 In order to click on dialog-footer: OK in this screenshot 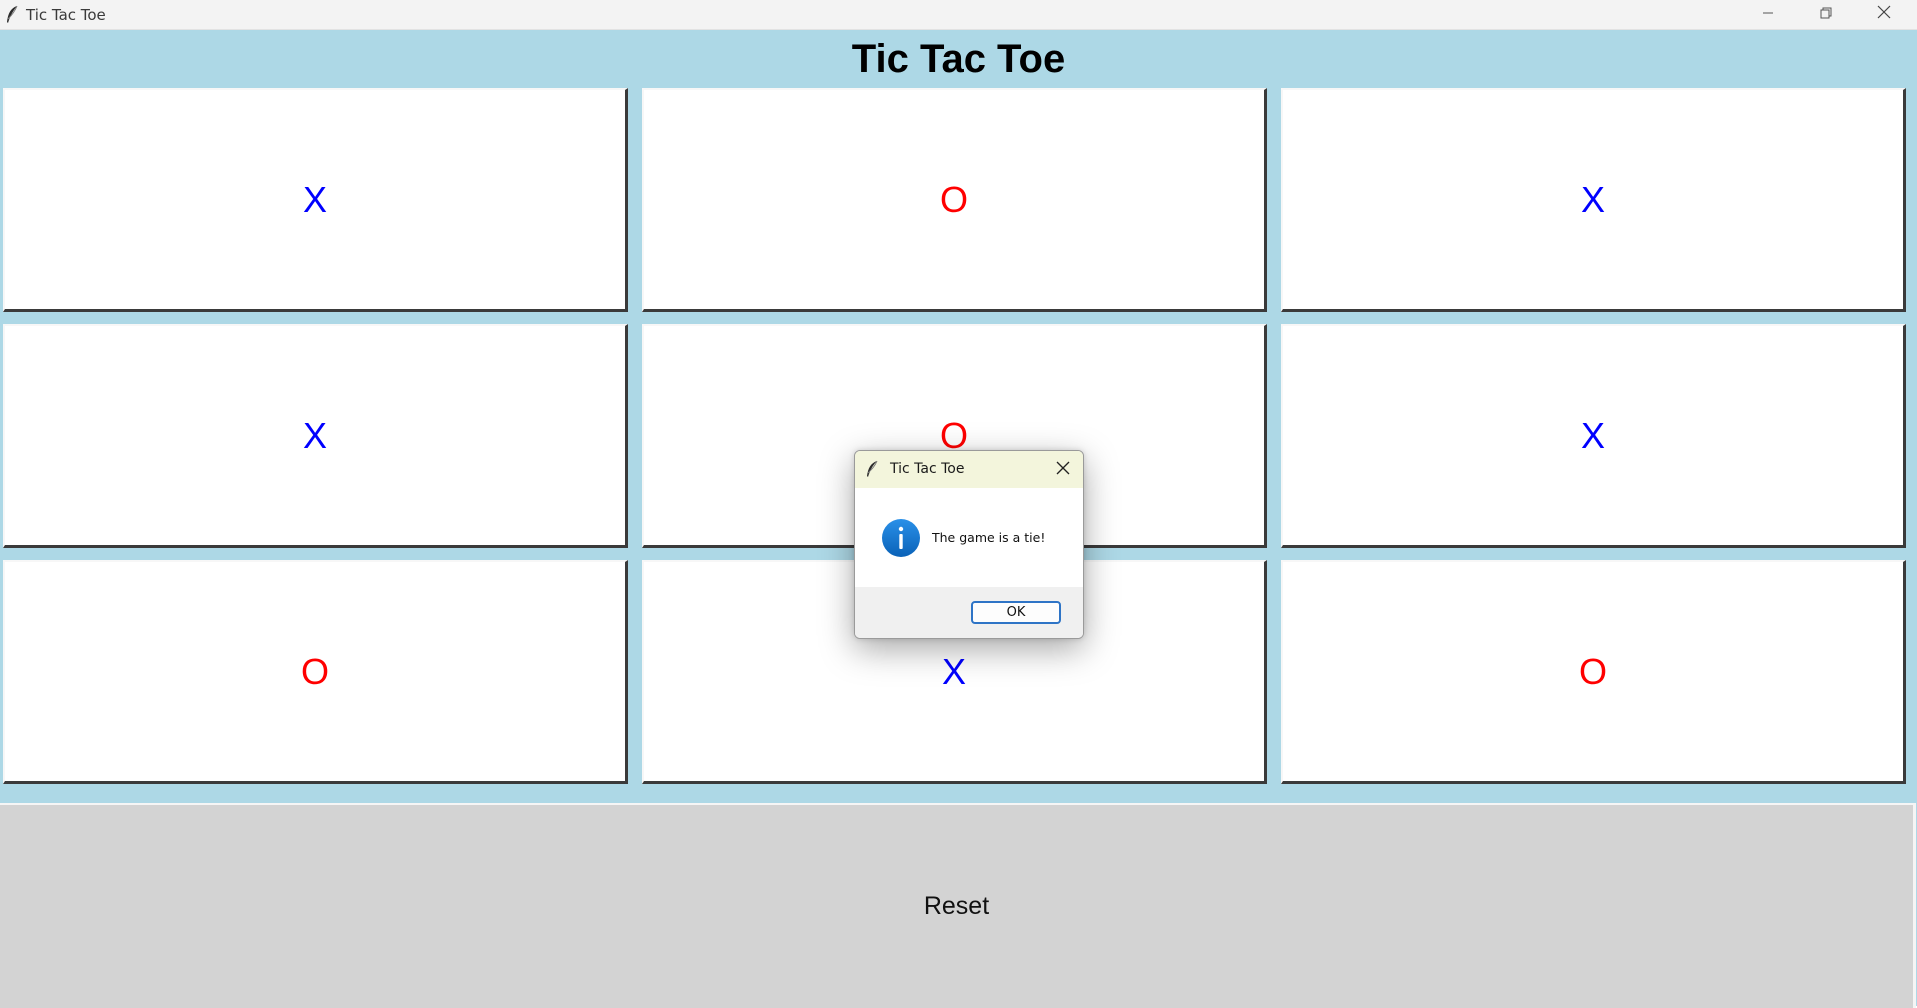, I will do `click(969, 612)`.